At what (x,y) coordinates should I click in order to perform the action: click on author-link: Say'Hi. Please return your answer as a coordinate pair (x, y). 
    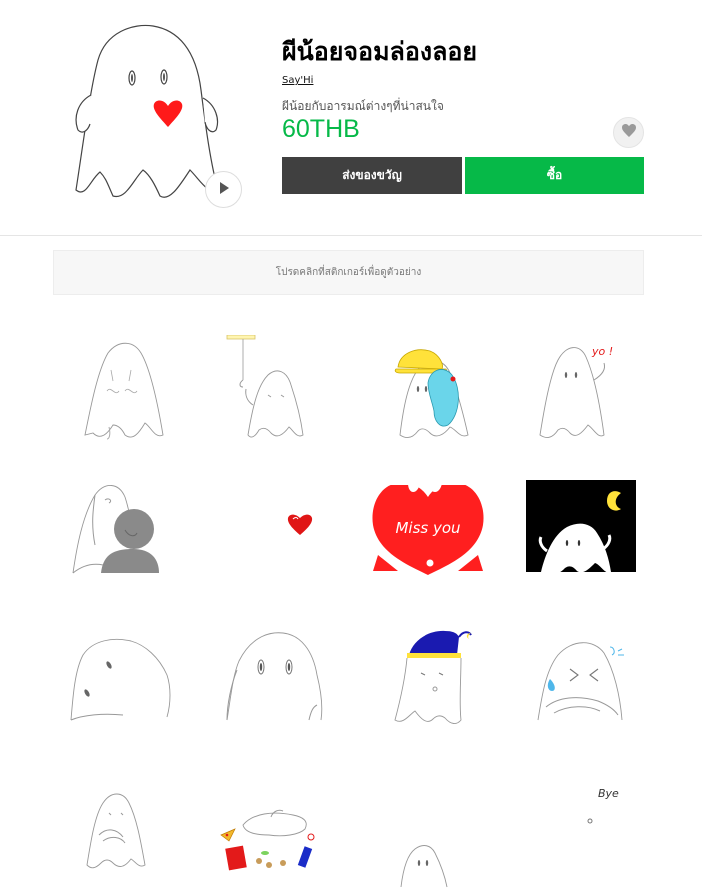
    Looking at the image, I should click on (297, 80).